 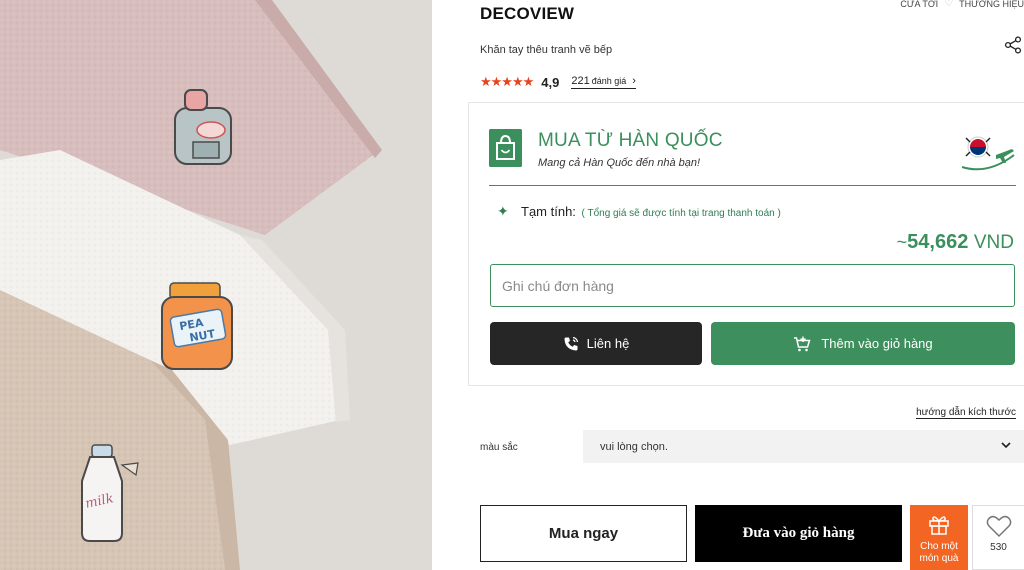 I want to click on top-links: CỬA TỚI ♡ THƯƠNG HIỆU, so click(x=962, y=4).